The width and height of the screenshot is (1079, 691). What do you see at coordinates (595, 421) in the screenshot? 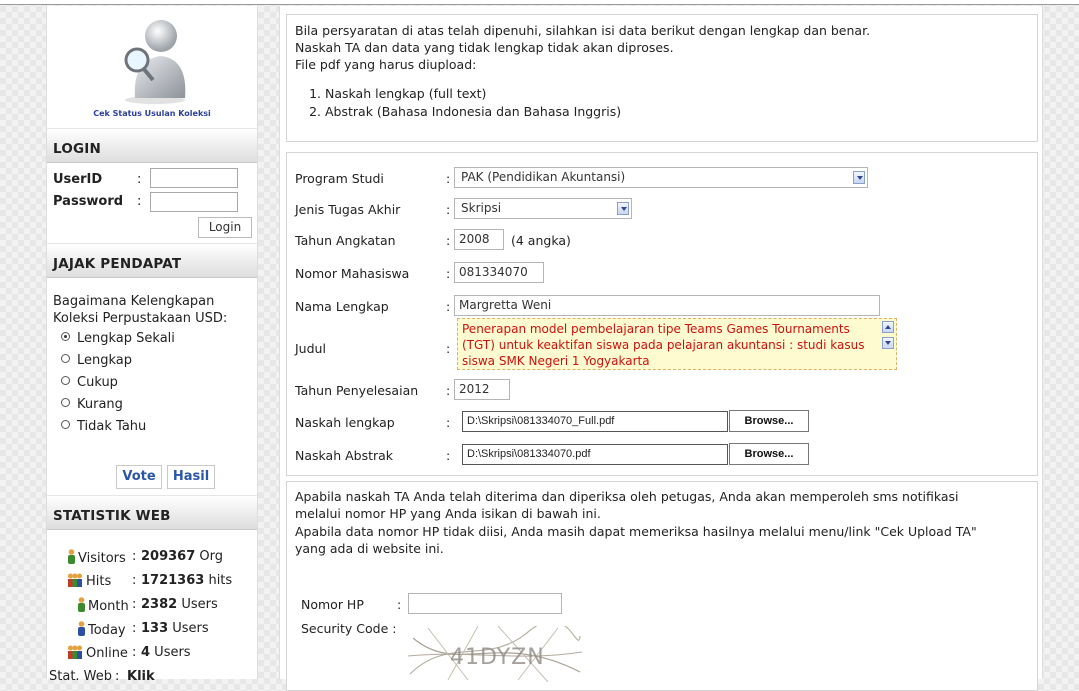
I see `naskah-lengkap-file-input: D:\Skripsi\081334070_Full.pdf` at bounding box center [595, 421].